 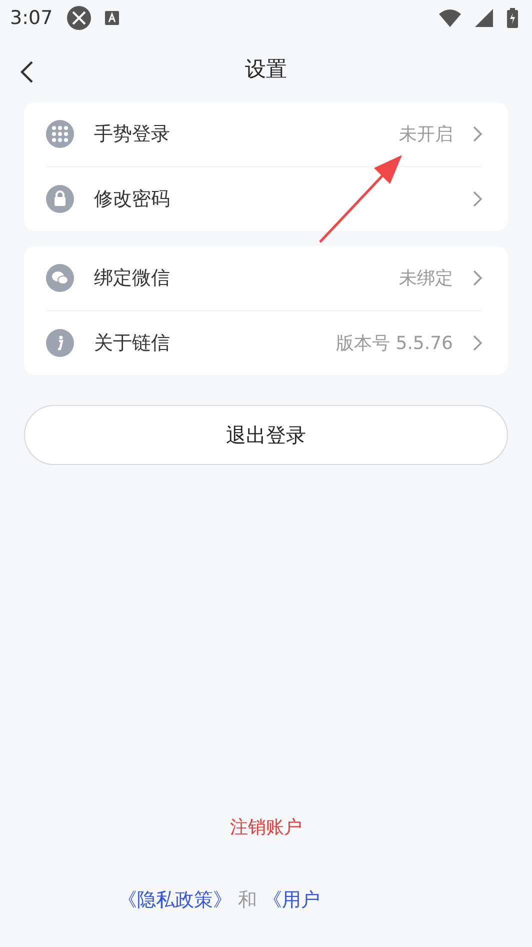 What do you see at coordinates (264, 343) in the screenshot?
I see `settings-row: 关于链信 版本号 5.5.76` at bounding box center [264, 343].